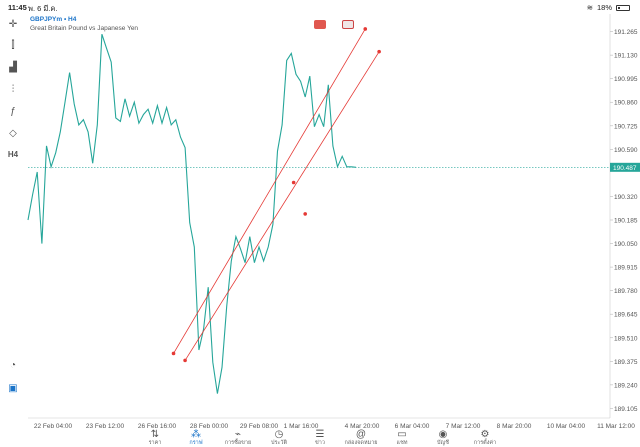 The height and width of the screenshot is (447, 640). What do you see at coordinates (279, 434) in the screenshot?
I see `history-icon: ◷` at bounding box center [279, 434].